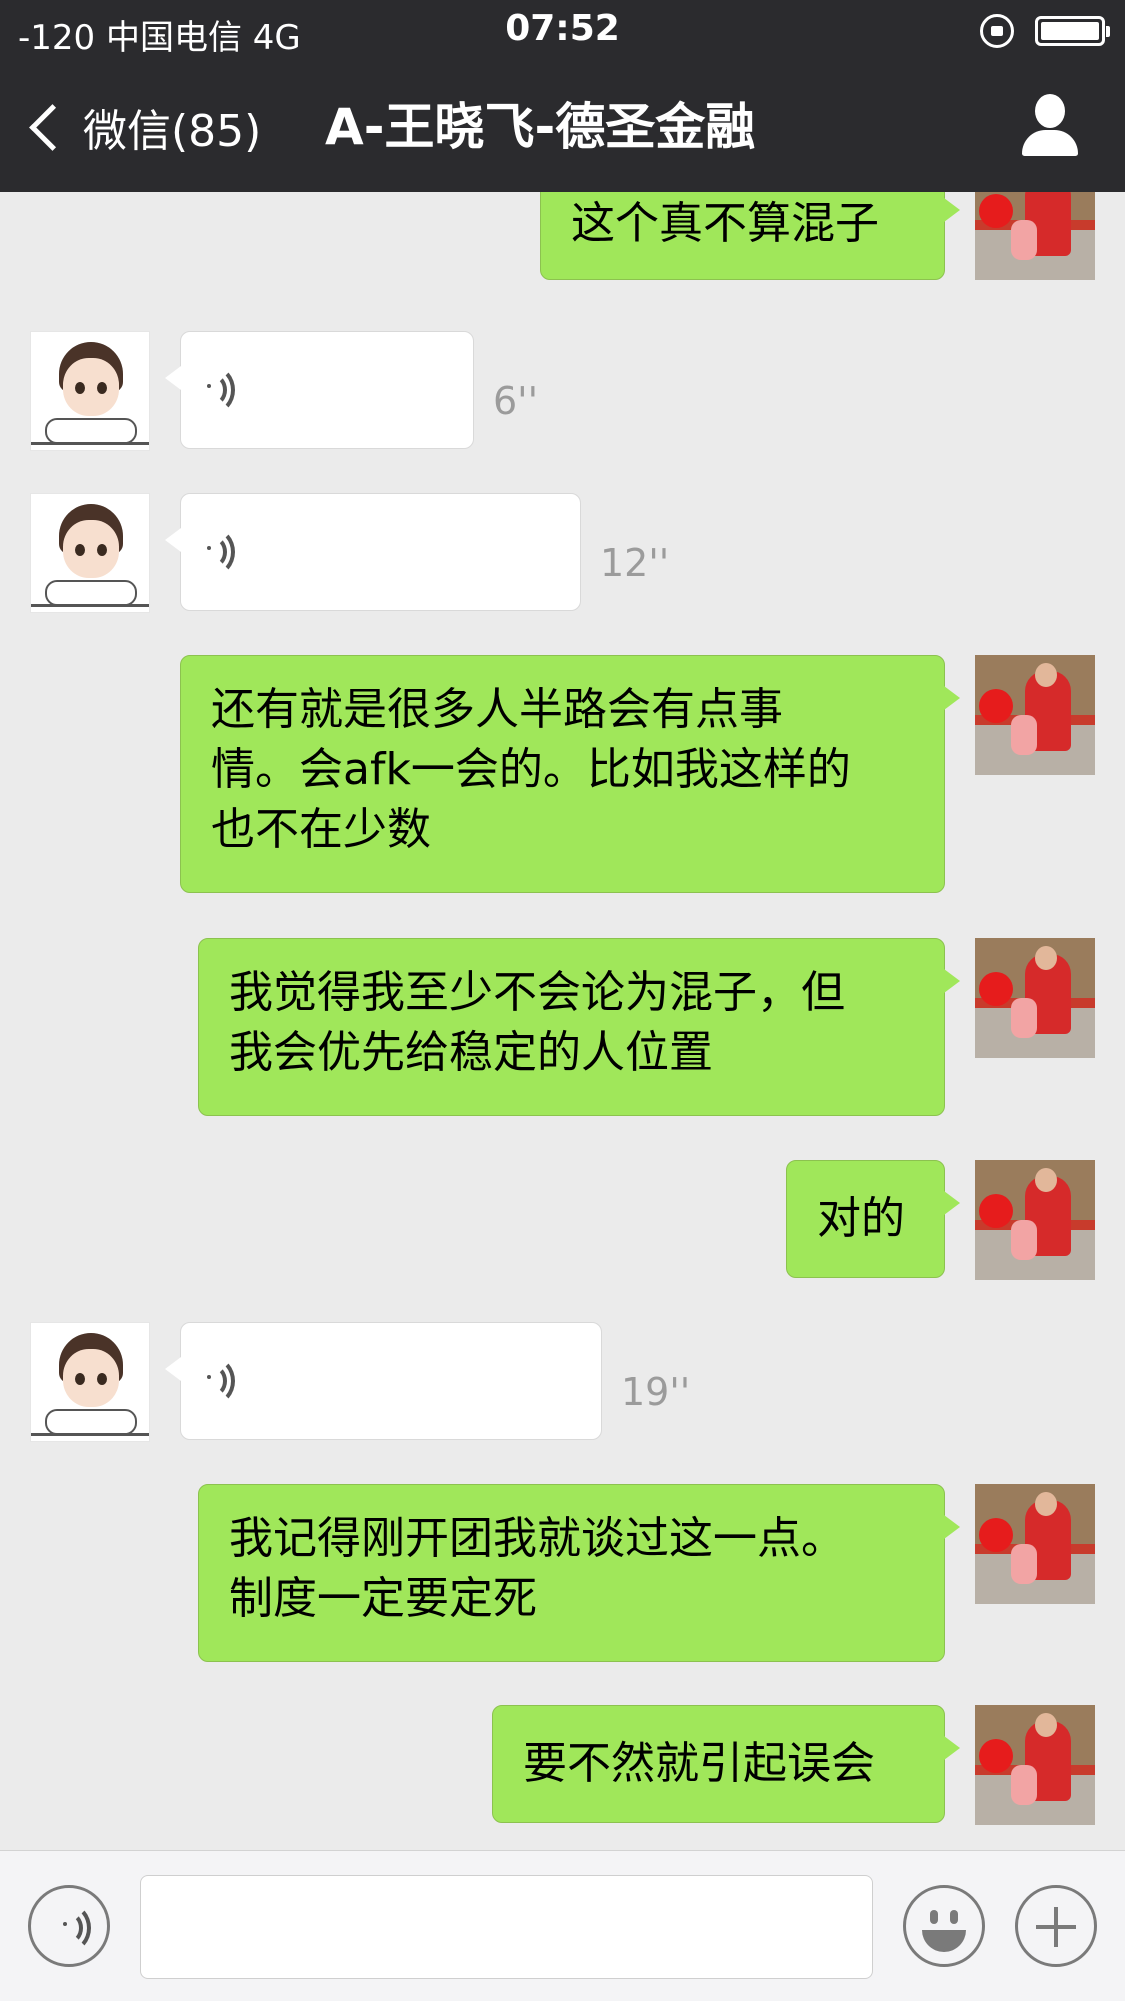 The image size is (1125, 2001). I want to click on emoji-button, so click(944, 1926).